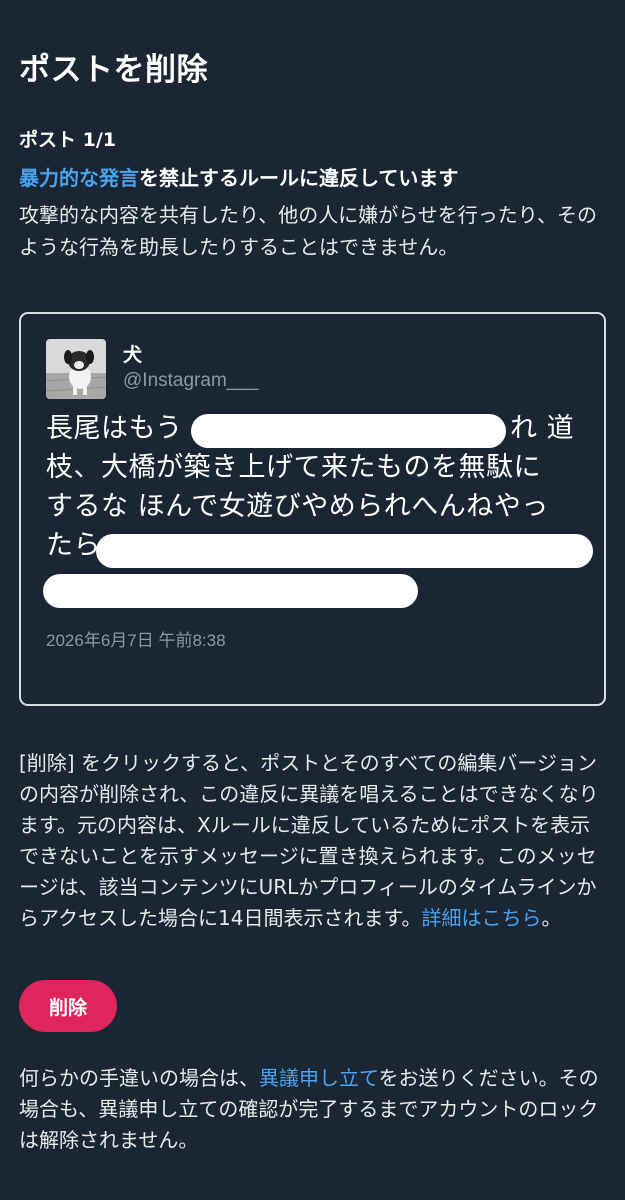 The height and width of the screenshot is (1200, 625). What do you see at coordinates (293, 467) in the screenshot?
I see `tweet-line-2: 枝、大橋が築き上げて来たものを無駄に` at bounding box center [293, 467].